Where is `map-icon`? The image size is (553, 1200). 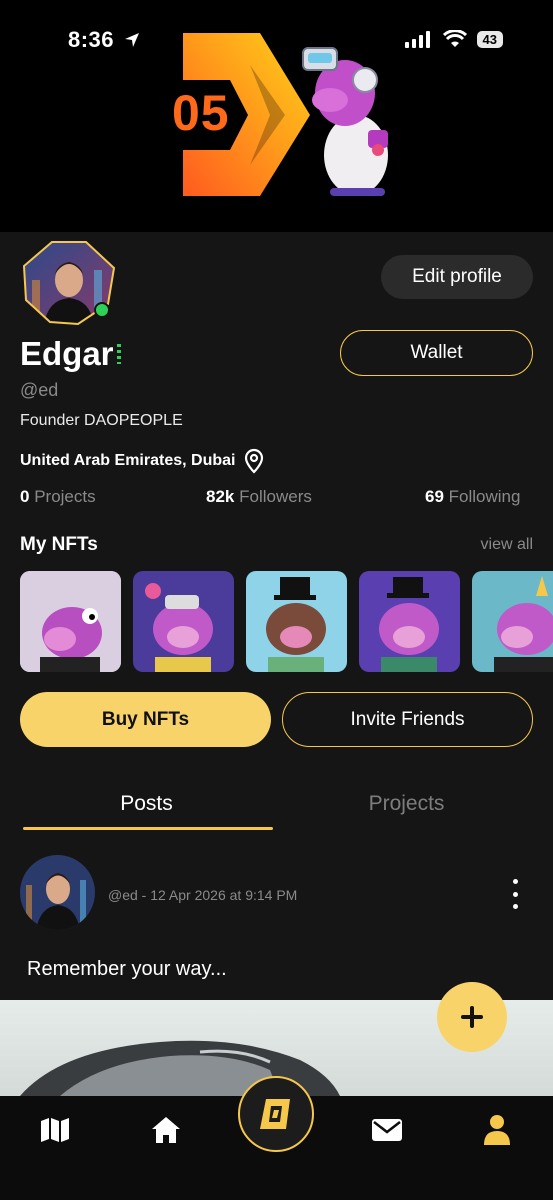 map-icon is located at coordinates (55, 1130).